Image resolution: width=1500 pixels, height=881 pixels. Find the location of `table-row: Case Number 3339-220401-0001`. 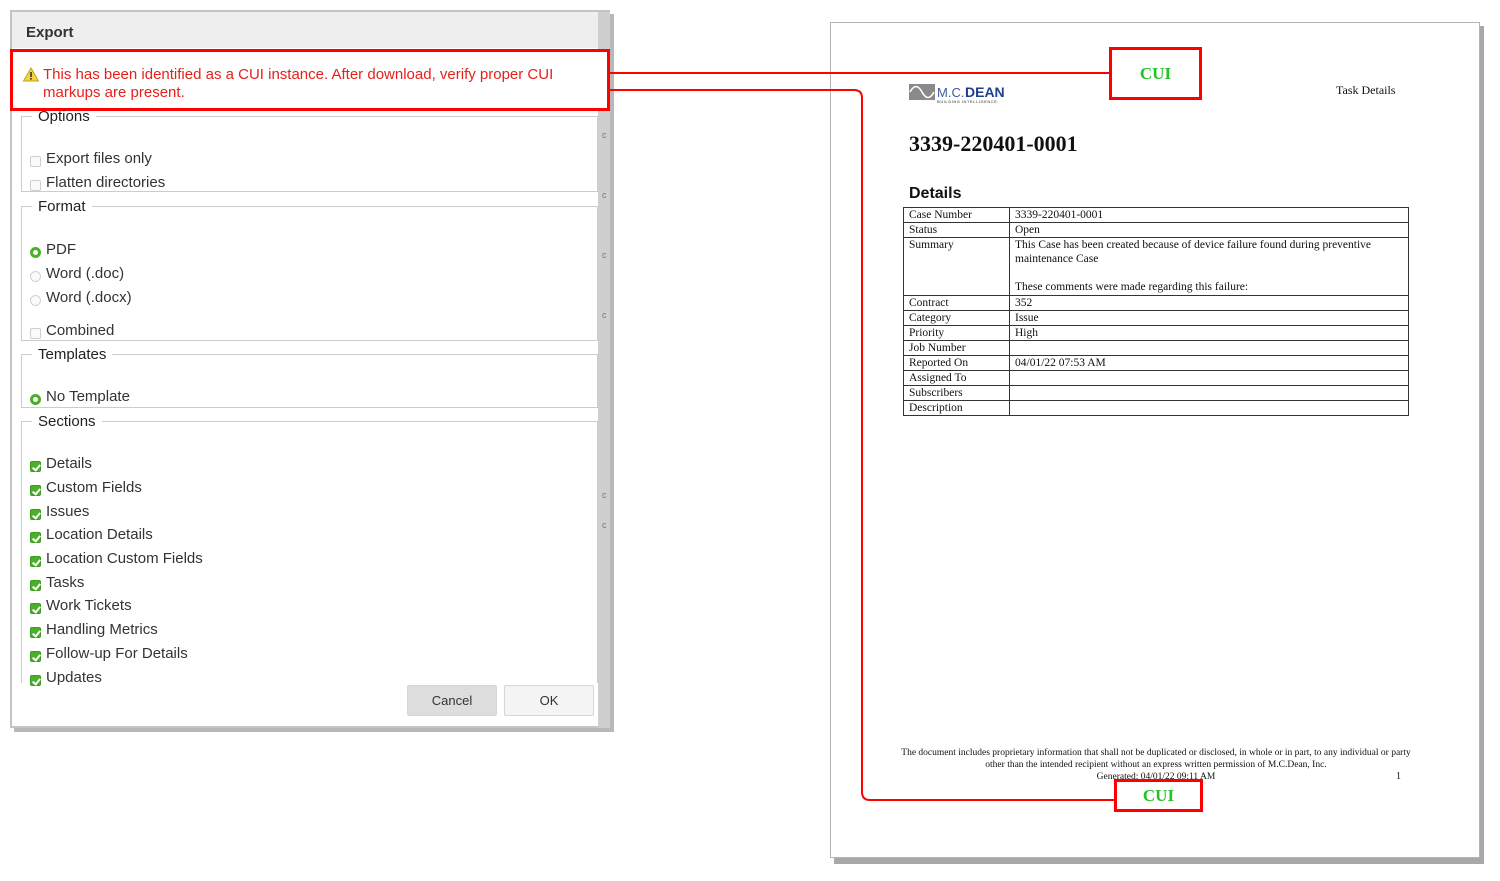

table-row: Case Number 3339-220401-0001 is located at coordinates (1156, 215).